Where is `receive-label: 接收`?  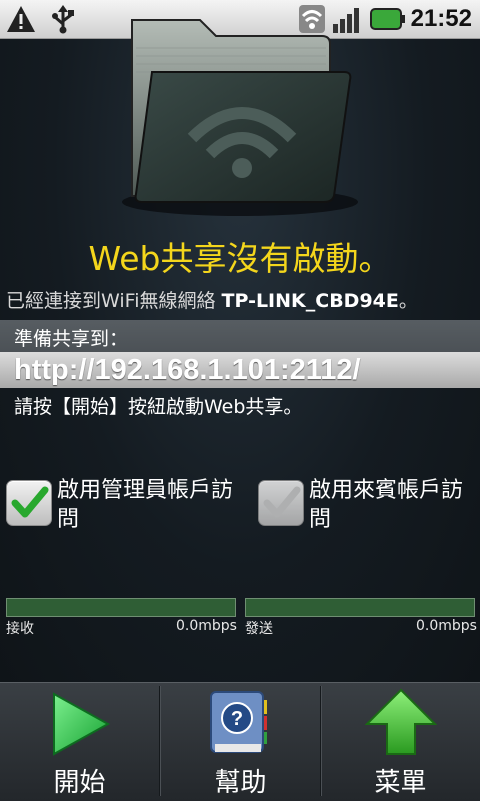 receive-label: 接收 is located at coordinates (20, 629).